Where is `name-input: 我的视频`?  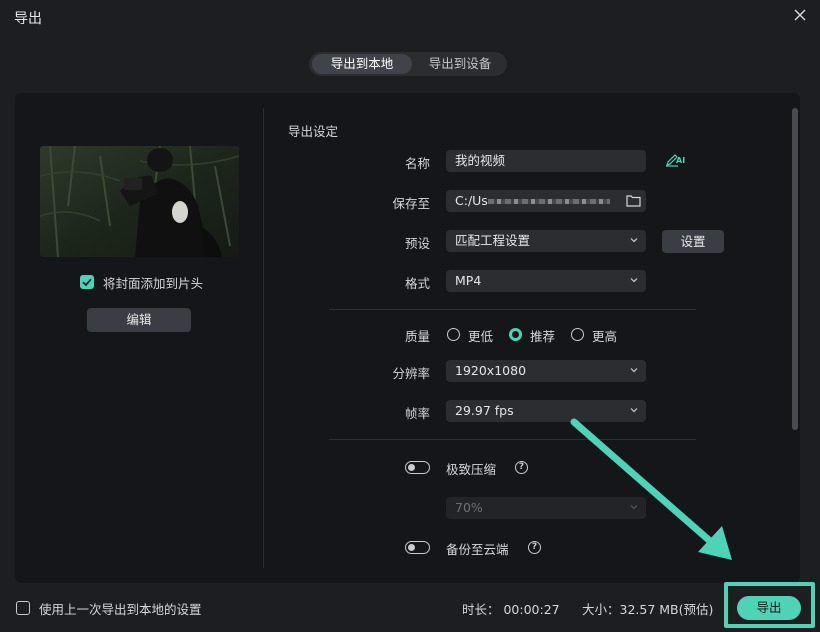 name-input: 我的视频 is located at coordinates (546, 161).